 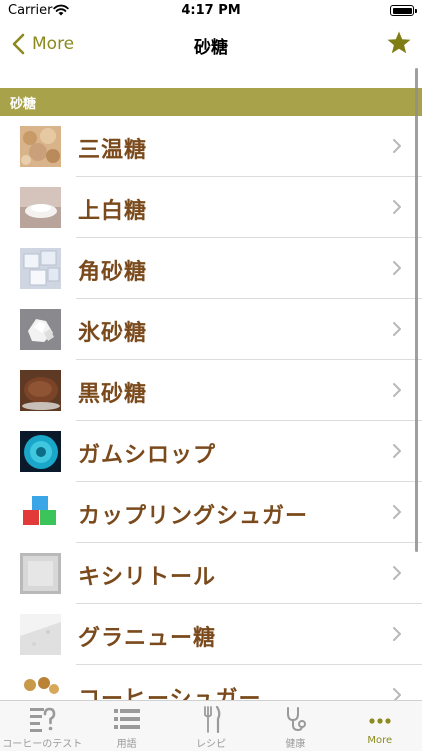 I want to click on list-item: 黒砂糖, so click(x=211, y=390).